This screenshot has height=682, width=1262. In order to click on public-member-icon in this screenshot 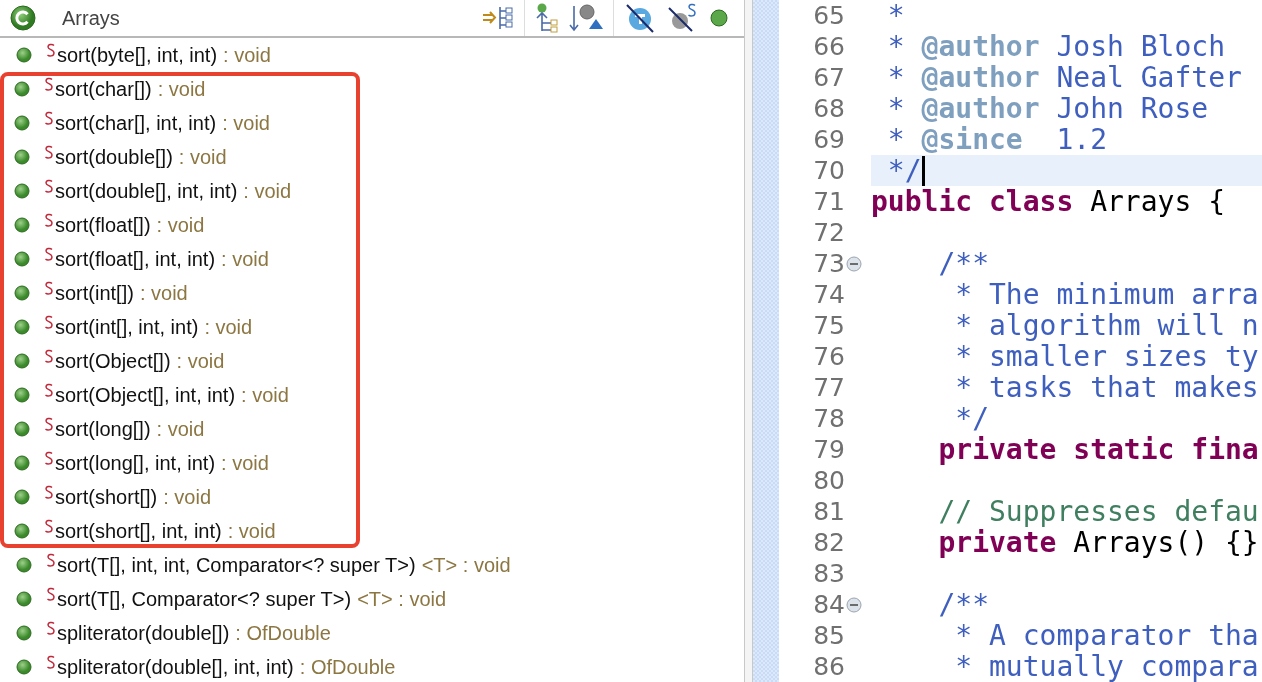, I will do `click(719, 18)`.